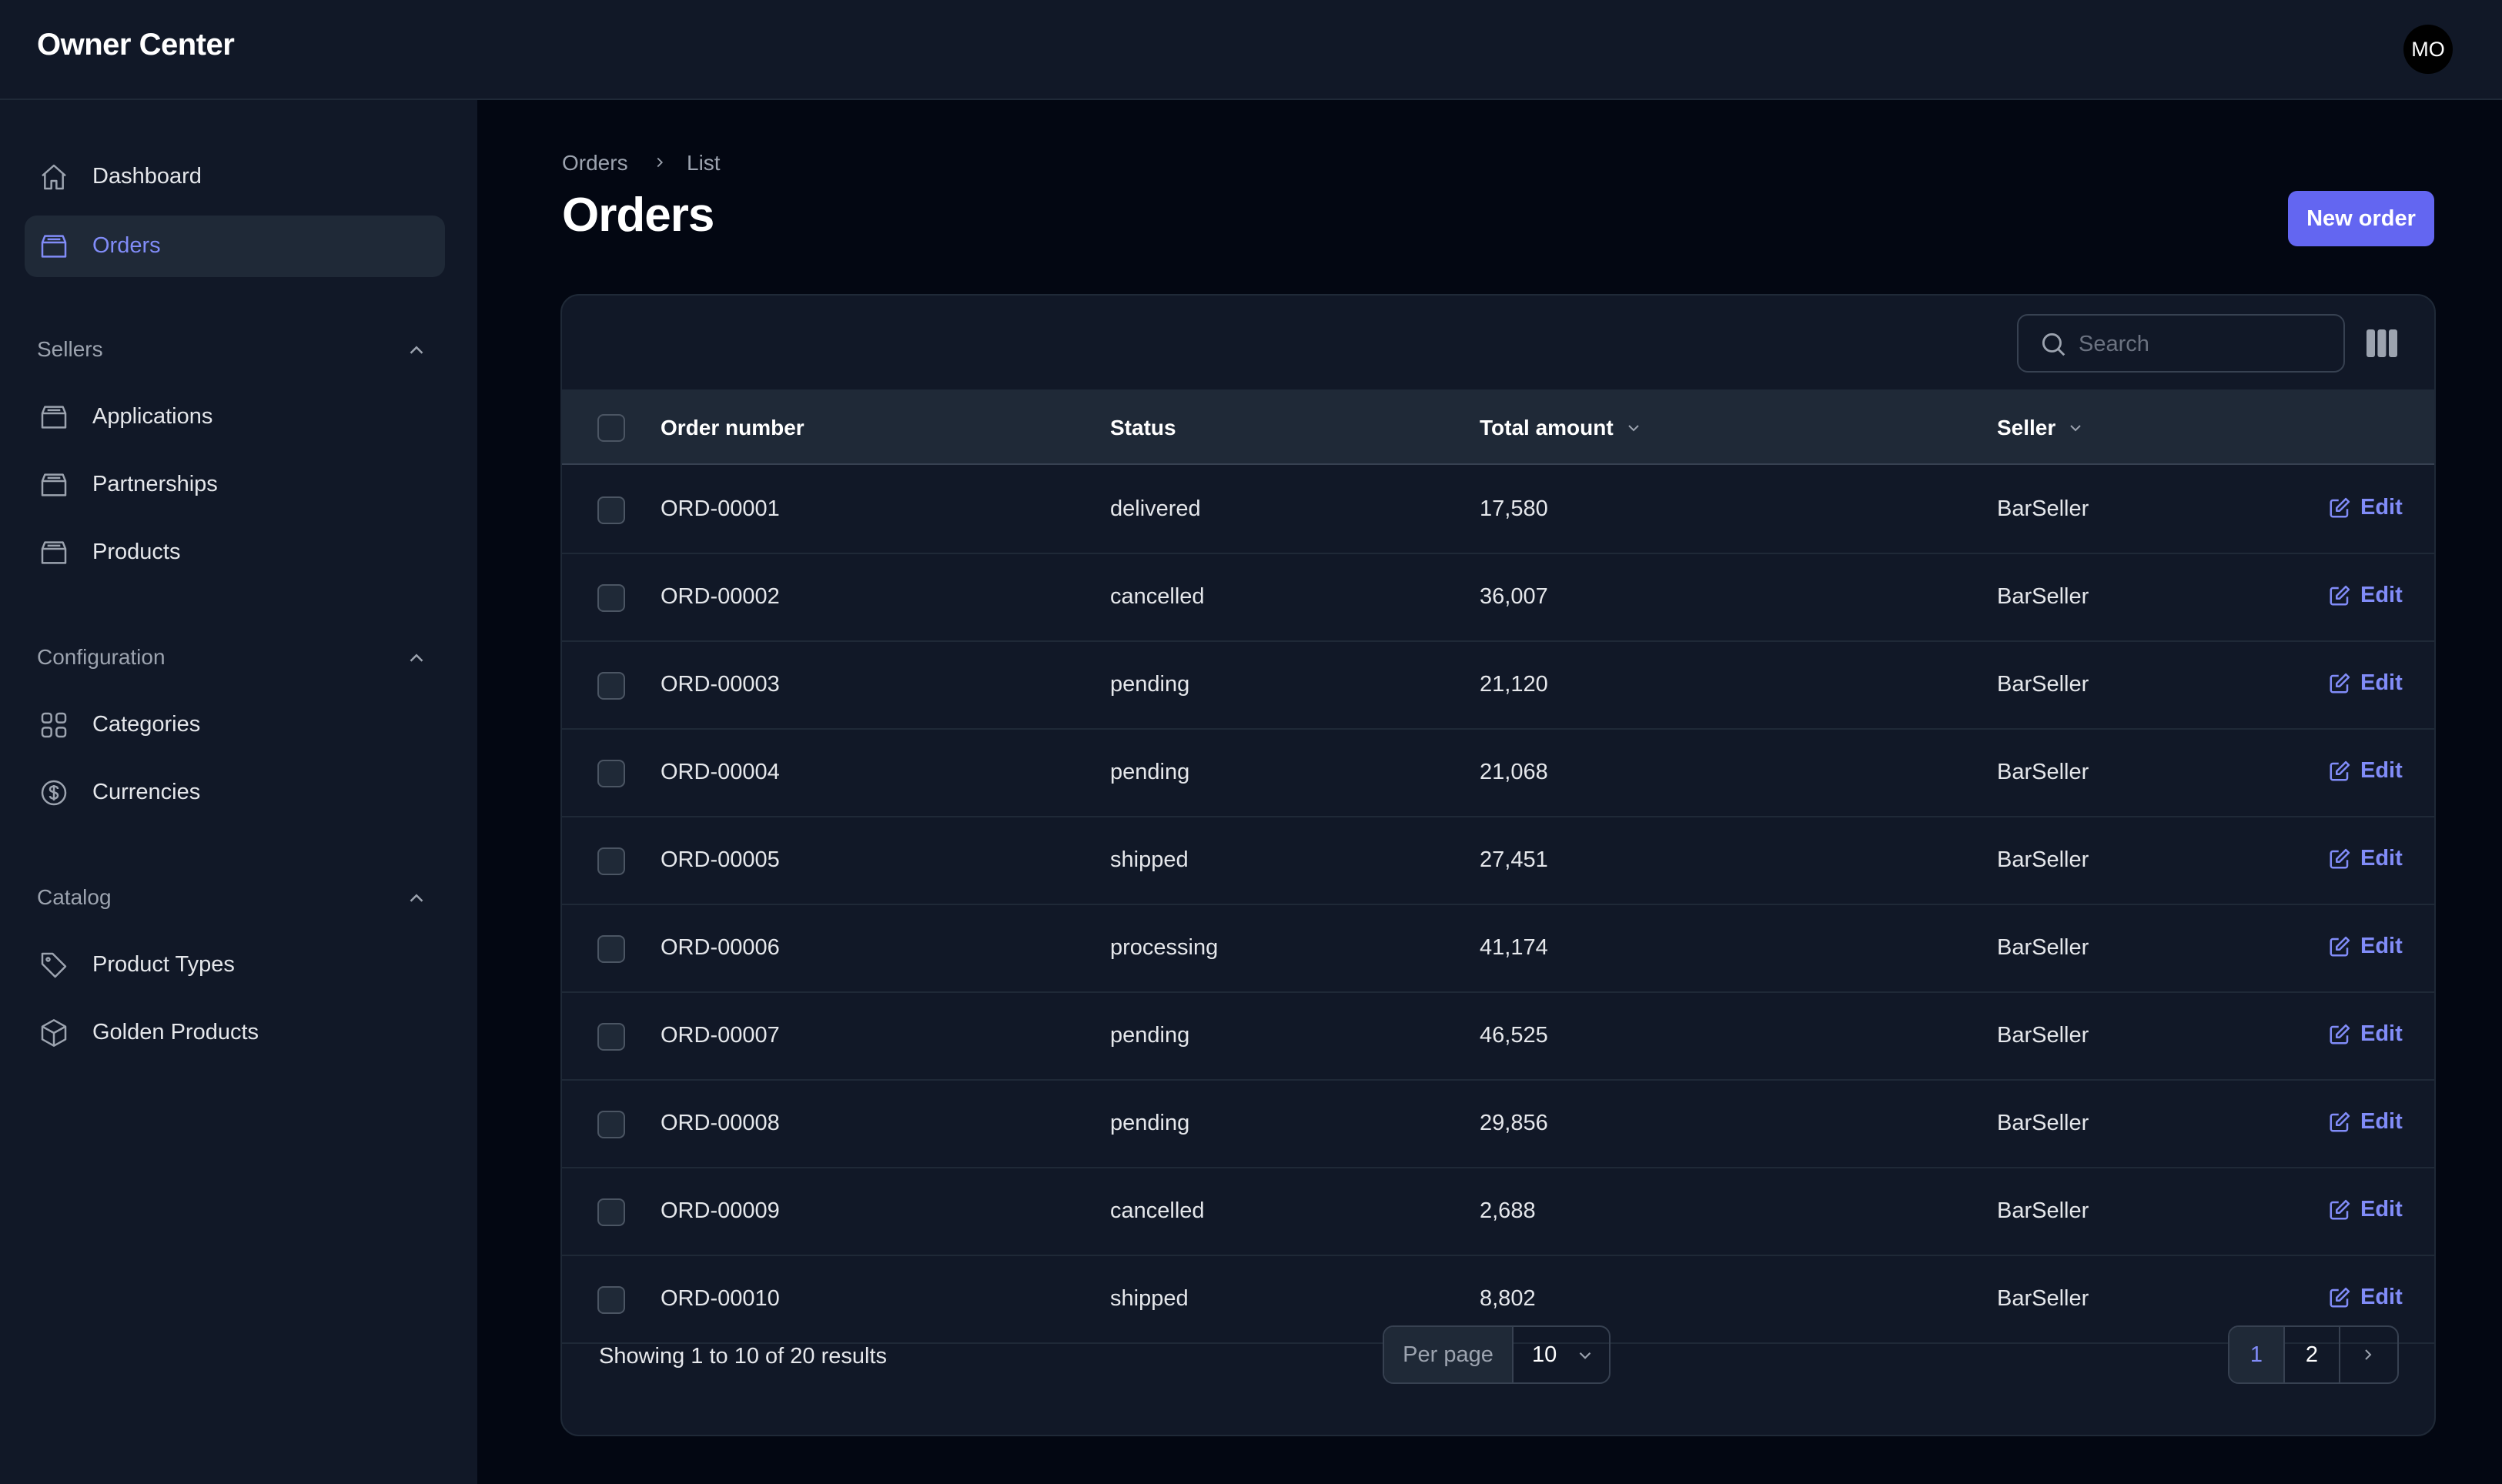  Describe the element at coordinates (2041, 428) in the screenshot. I see `column-header-seller: Seller` at that location.